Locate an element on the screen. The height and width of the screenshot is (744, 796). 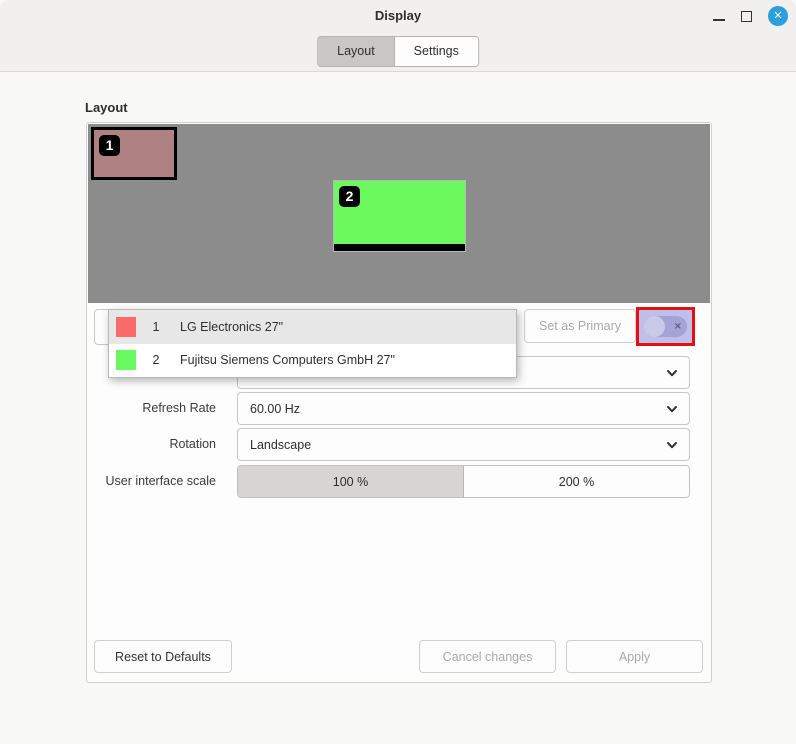
menu-item-name: Fujitsu Siemens Computers GmbH 27" is located at coordinates (287, 360).